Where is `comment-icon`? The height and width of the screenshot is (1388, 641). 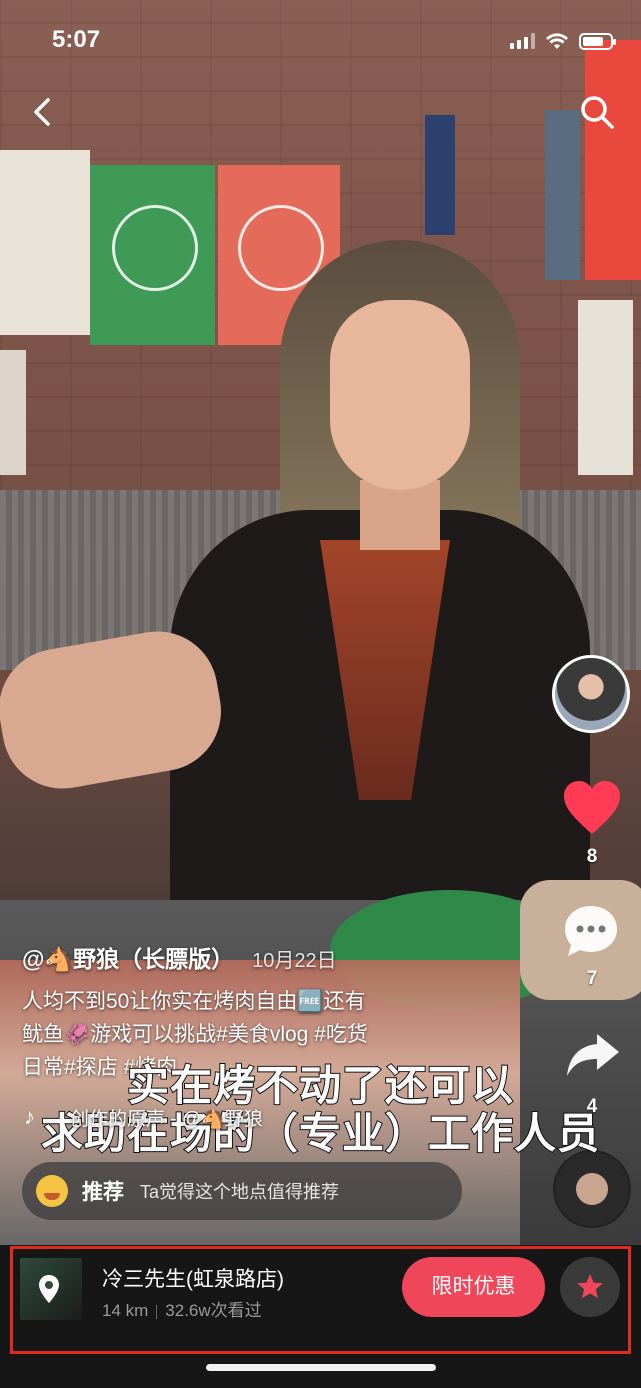
comment-icon is located at coordinates (591, 931).